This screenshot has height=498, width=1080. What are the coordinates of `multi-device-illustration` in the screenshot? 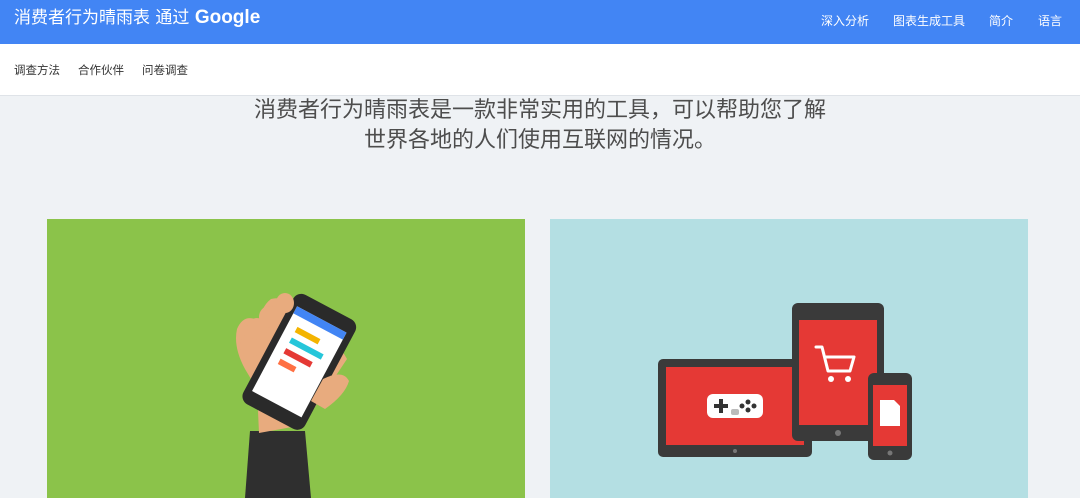 It's located at (785, 381).